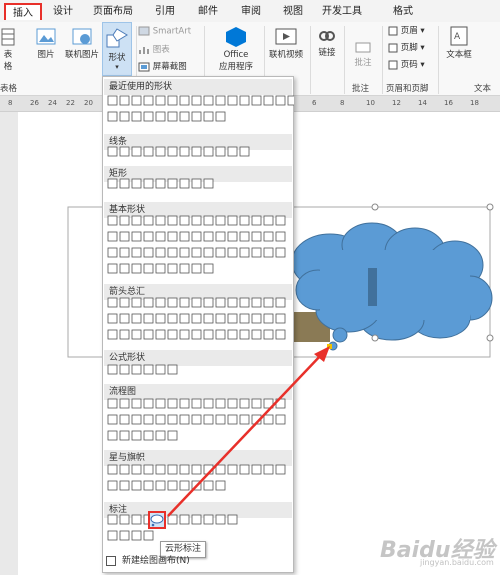 Image resolution: width=500 pixels, height=575 pixels. Describe the element at coordinates (245, 435) in the screenshot. I see `annotation-arrow` at that location.